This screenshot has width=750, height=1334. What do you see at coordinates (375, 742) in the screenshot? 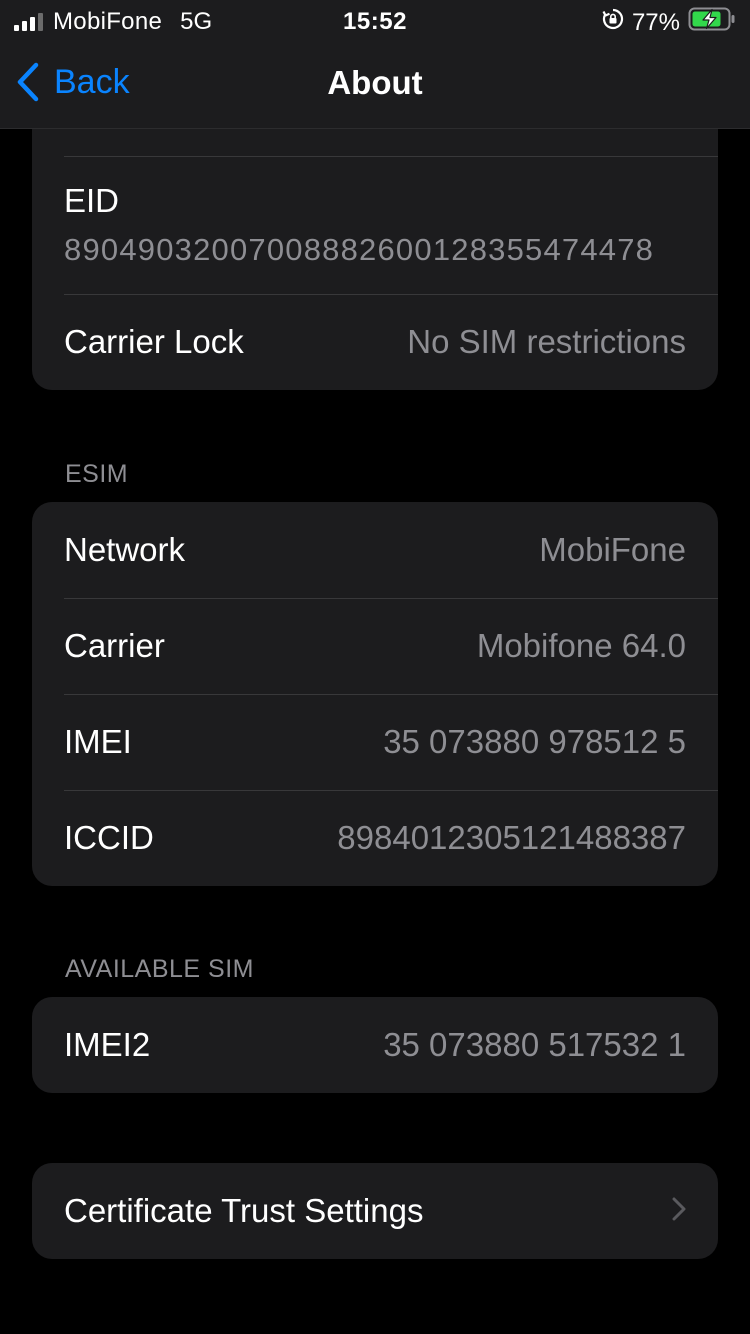
I see `esim-imei-row: IMEI 35 073880 978512 5` at bounding box center [375, 742].